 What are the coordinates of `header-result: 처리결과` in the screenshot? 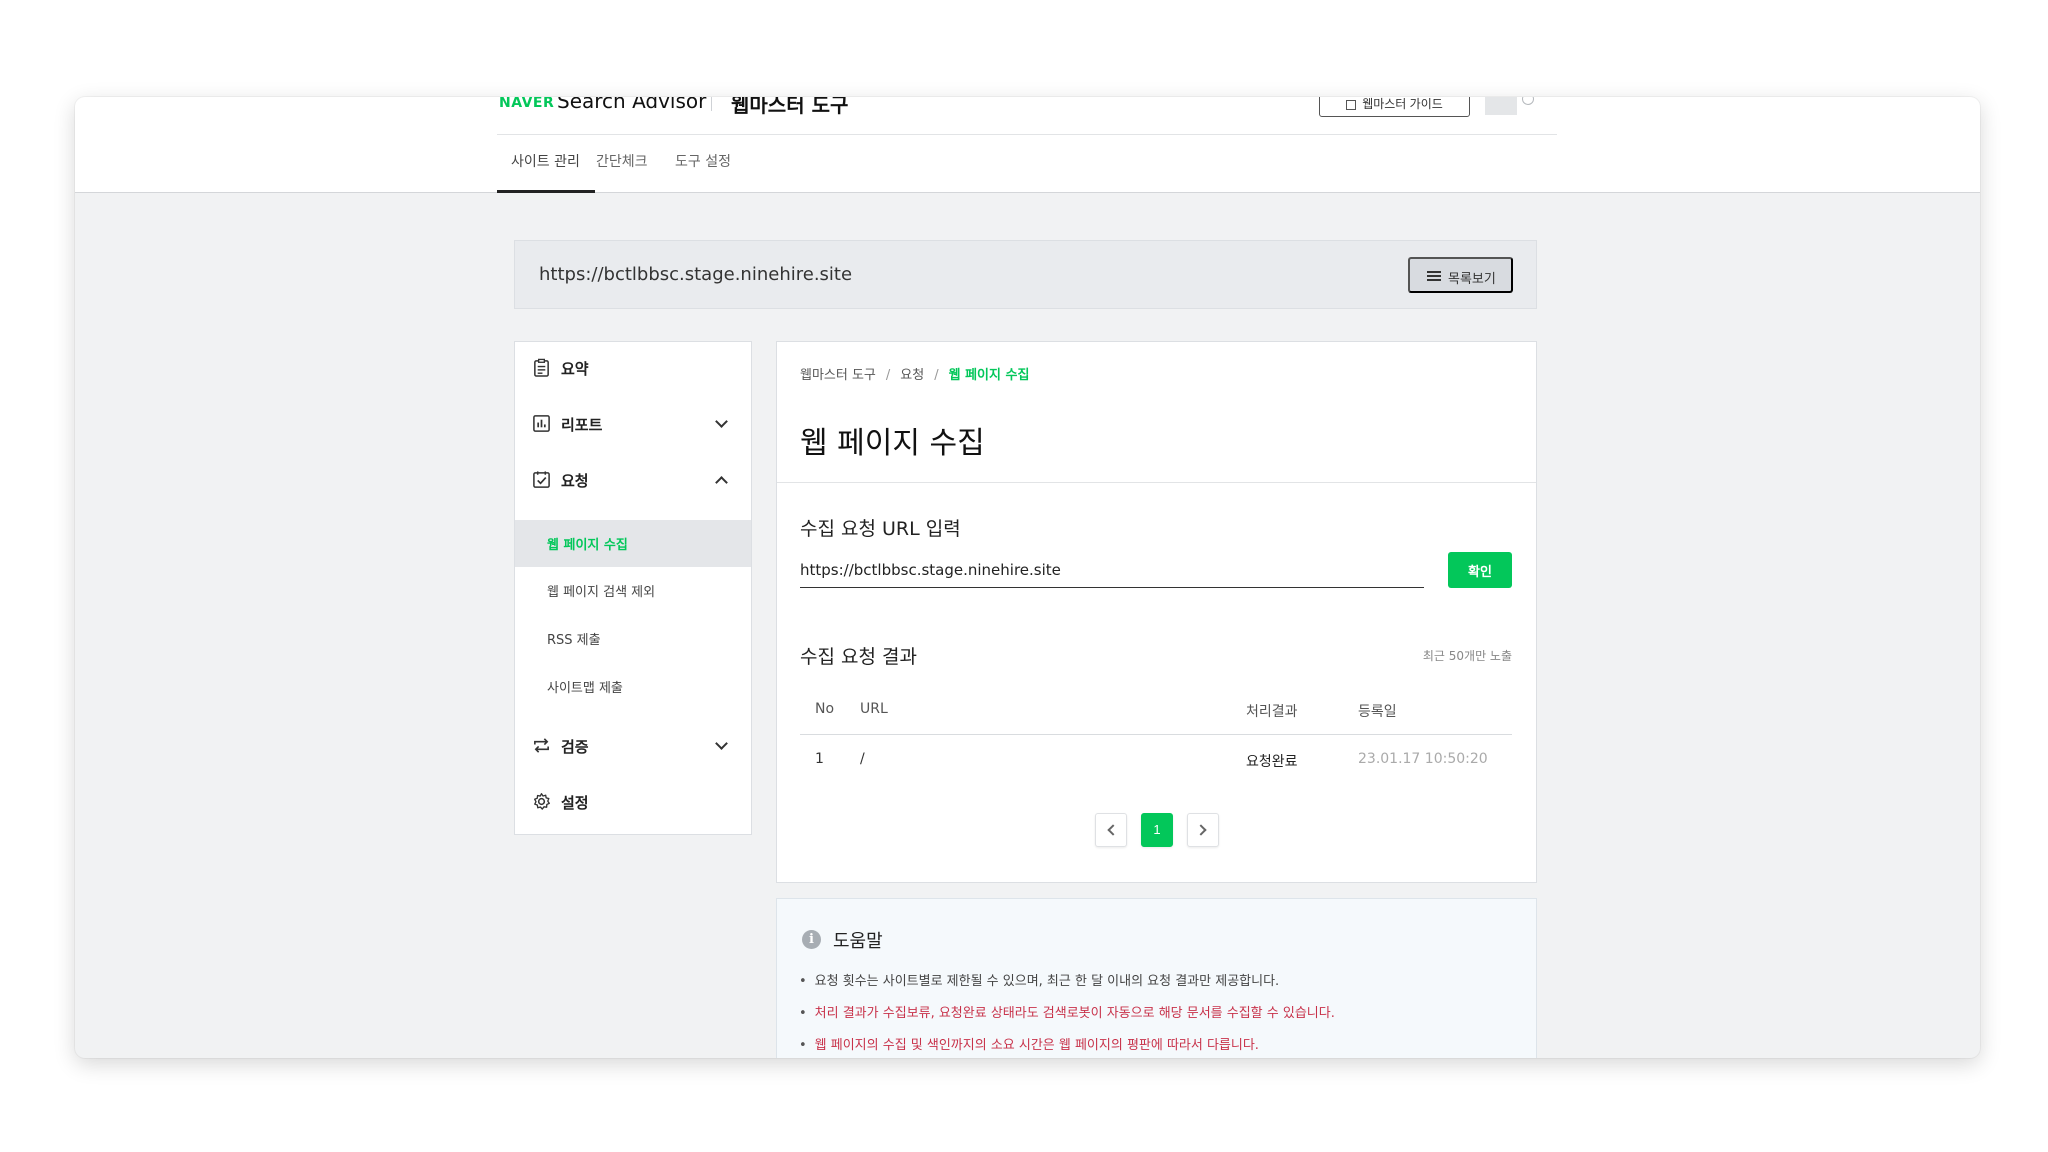 It's located at (1272, 712).